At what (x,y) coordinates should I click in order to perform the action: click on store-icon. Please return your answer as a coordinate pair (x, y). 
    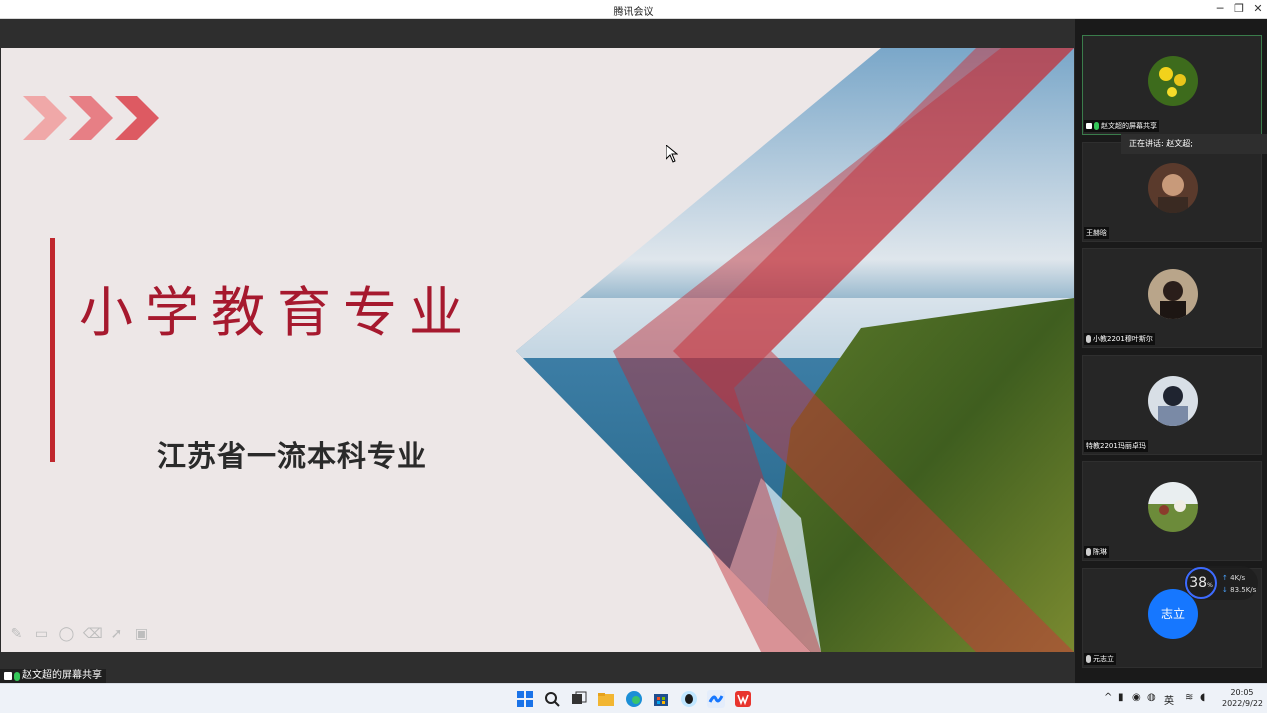
    Looking at the image, I should click on (661, 699).